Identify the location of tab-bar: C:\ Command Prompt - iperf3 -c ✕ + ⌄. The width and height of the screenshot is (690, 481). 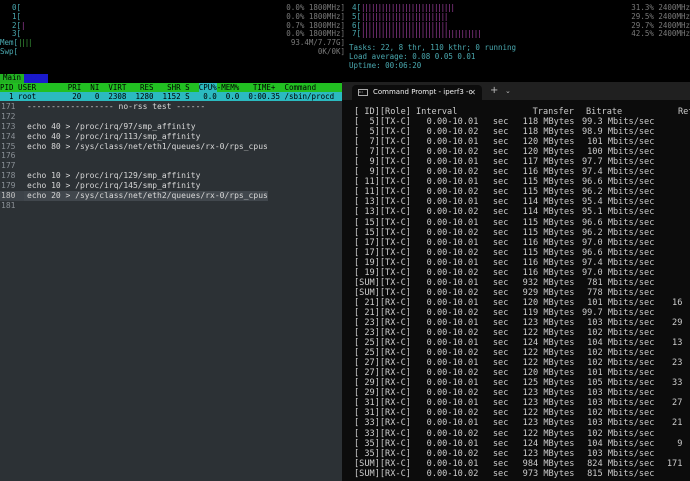
(516, 91).